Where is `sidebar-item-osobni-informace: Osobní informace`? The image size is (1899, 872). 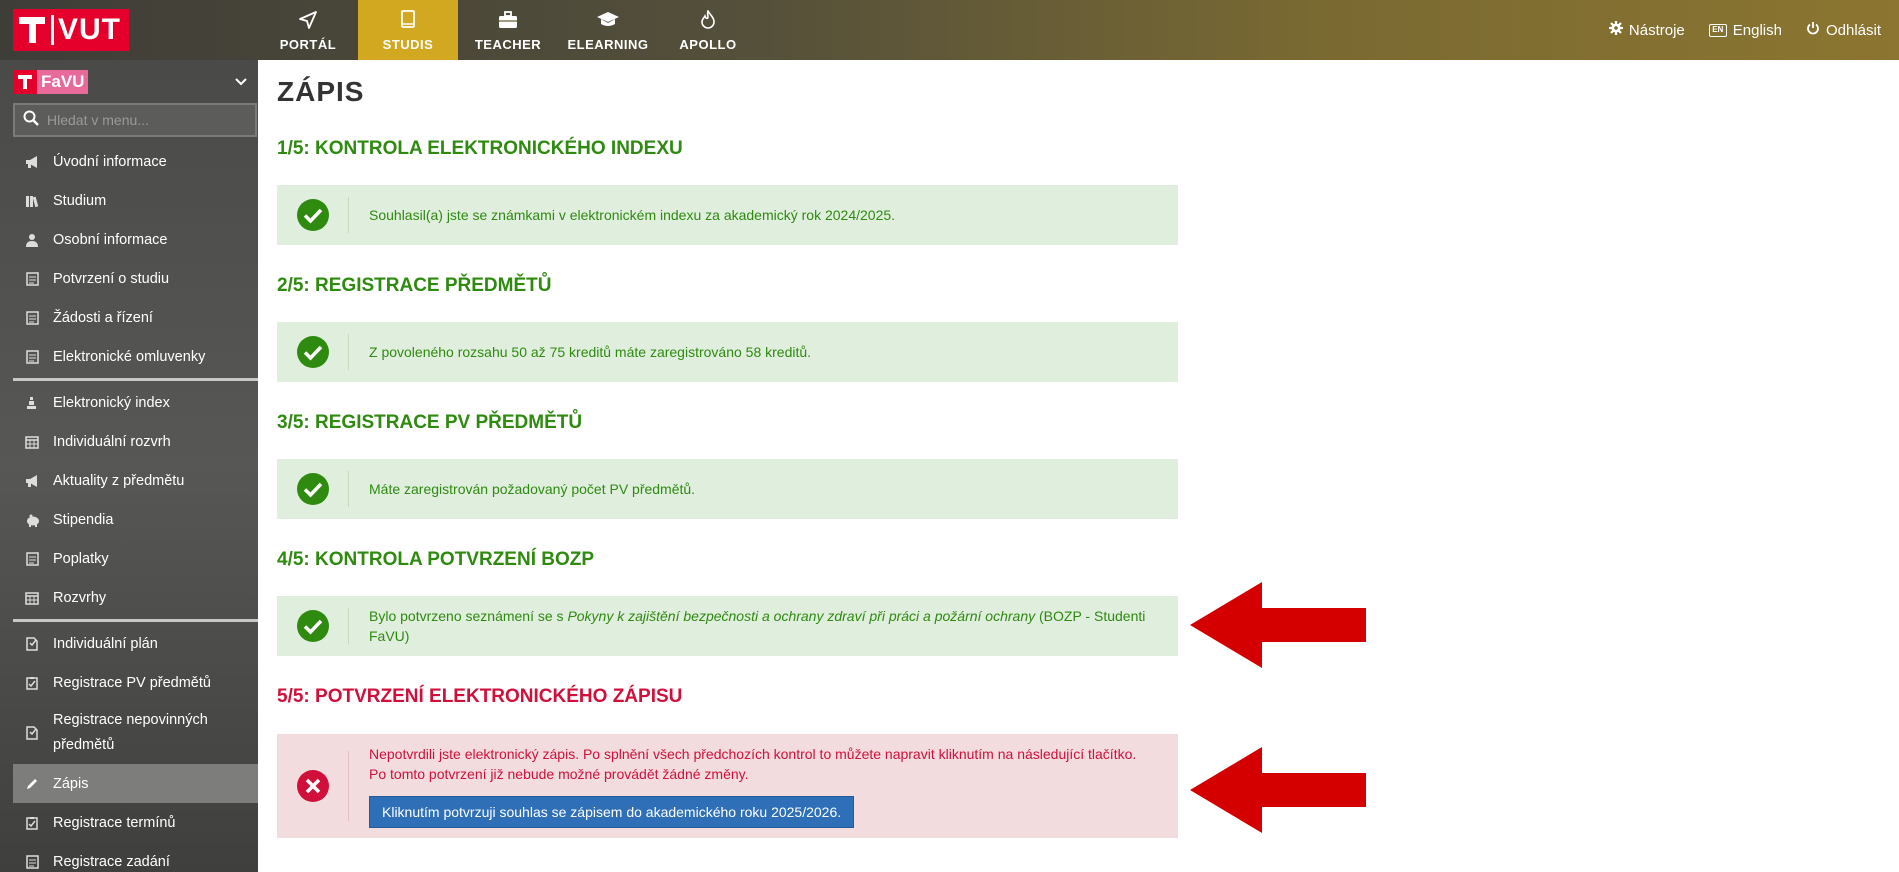
sidebar-item-osobni-informace: Osobní informace is located at coordinates (135, 239).